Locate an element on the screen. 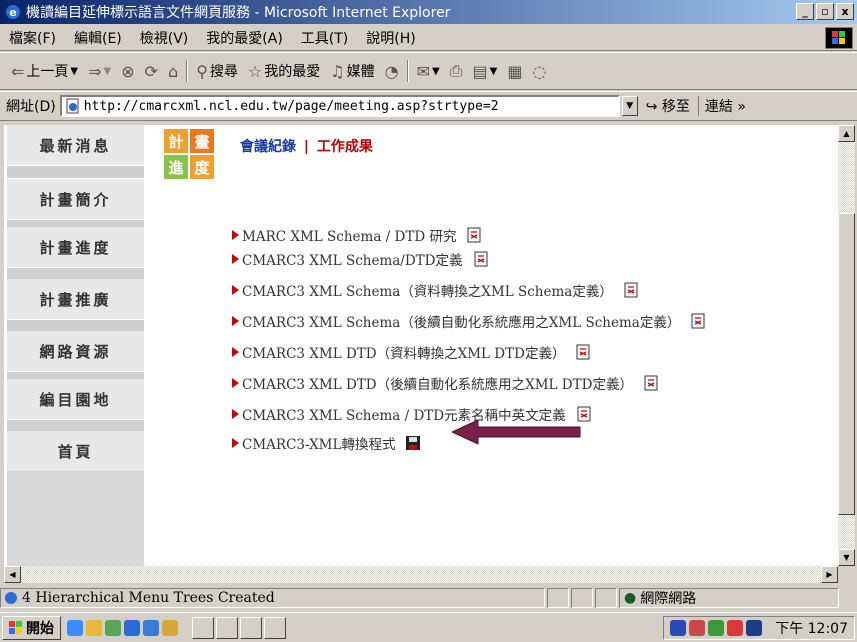  mail-button: ✉ ▼ is located at coordinates (428, 71).